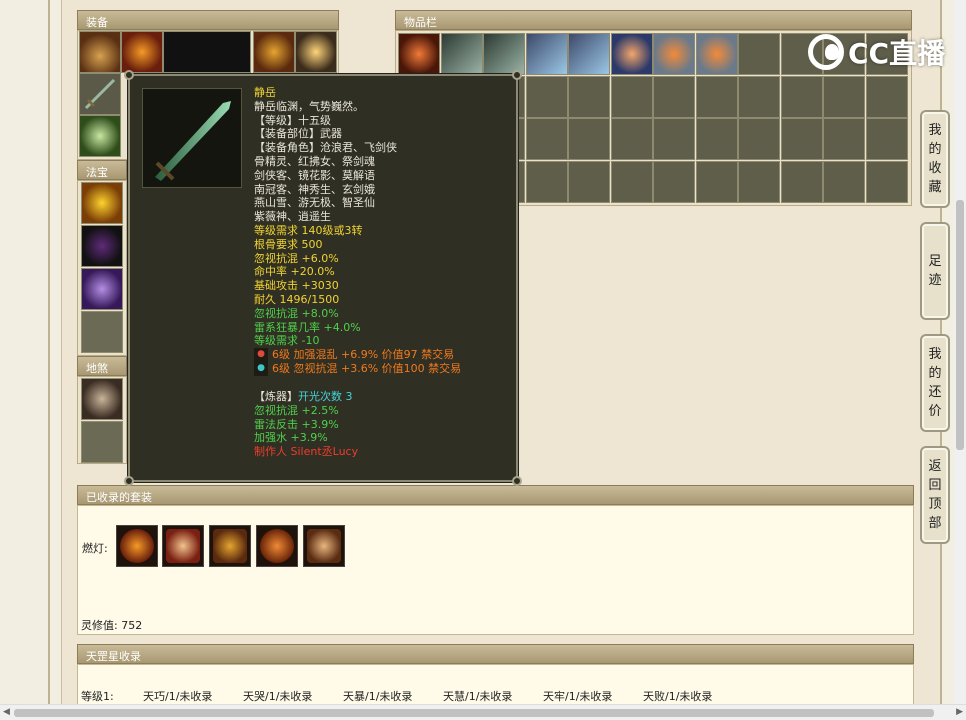  I want to click on left-border, so click(31, 352).